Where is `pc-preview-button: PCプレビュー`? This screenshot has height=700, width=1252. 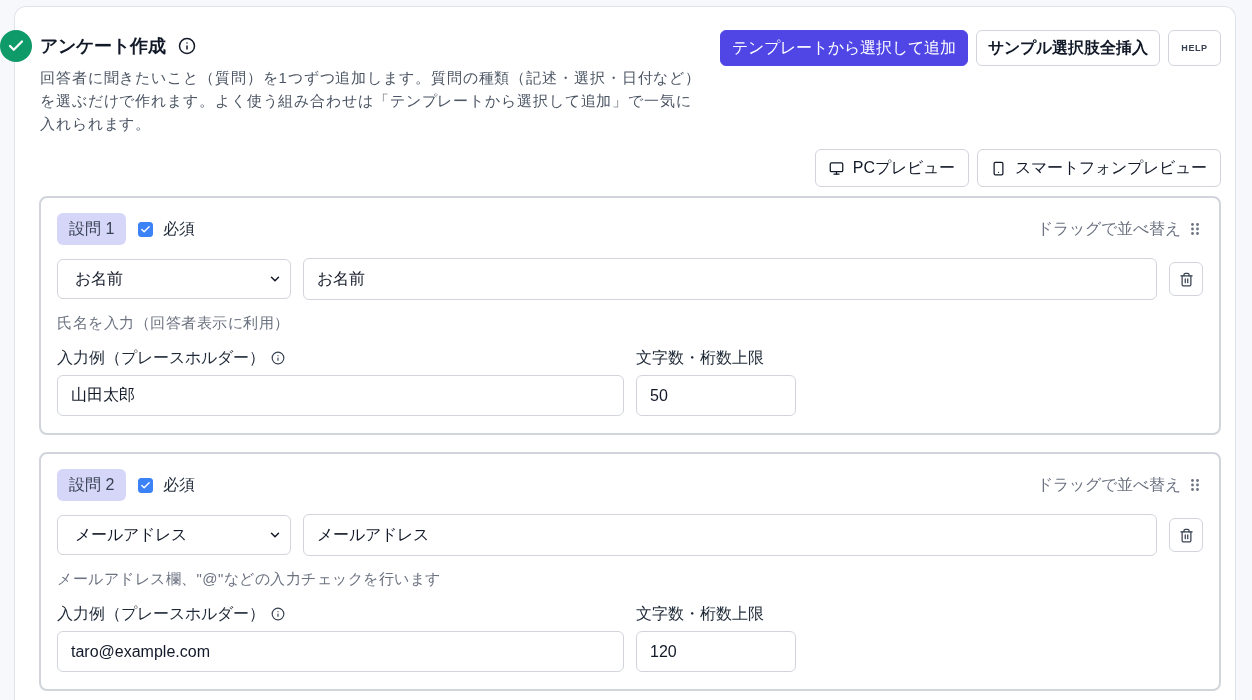 pc-preview-button: PCプレビュー is located at coordinates (891, 168).